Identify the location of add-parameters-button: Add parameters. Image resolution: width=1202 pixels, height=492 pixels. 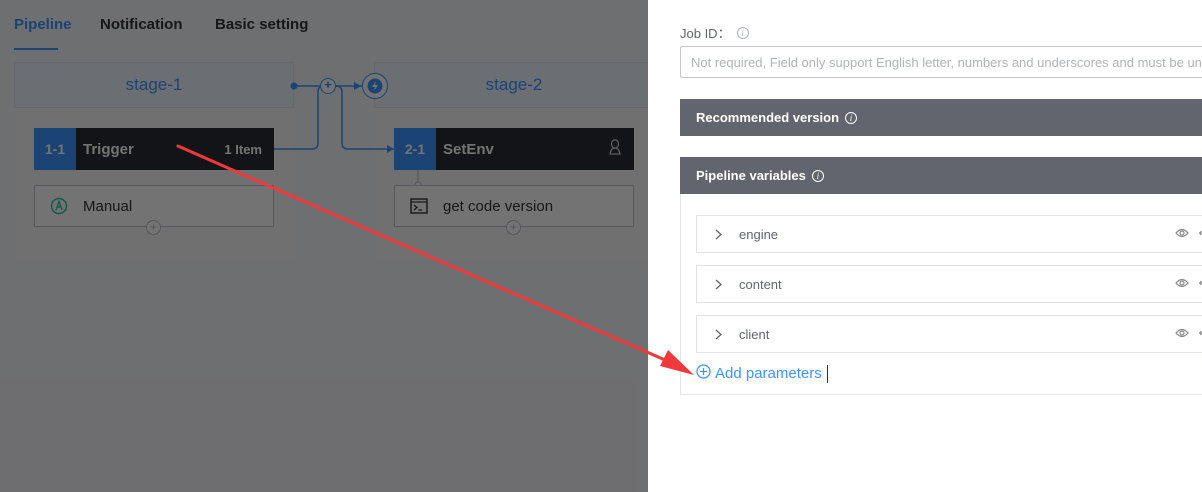
(762, 373).